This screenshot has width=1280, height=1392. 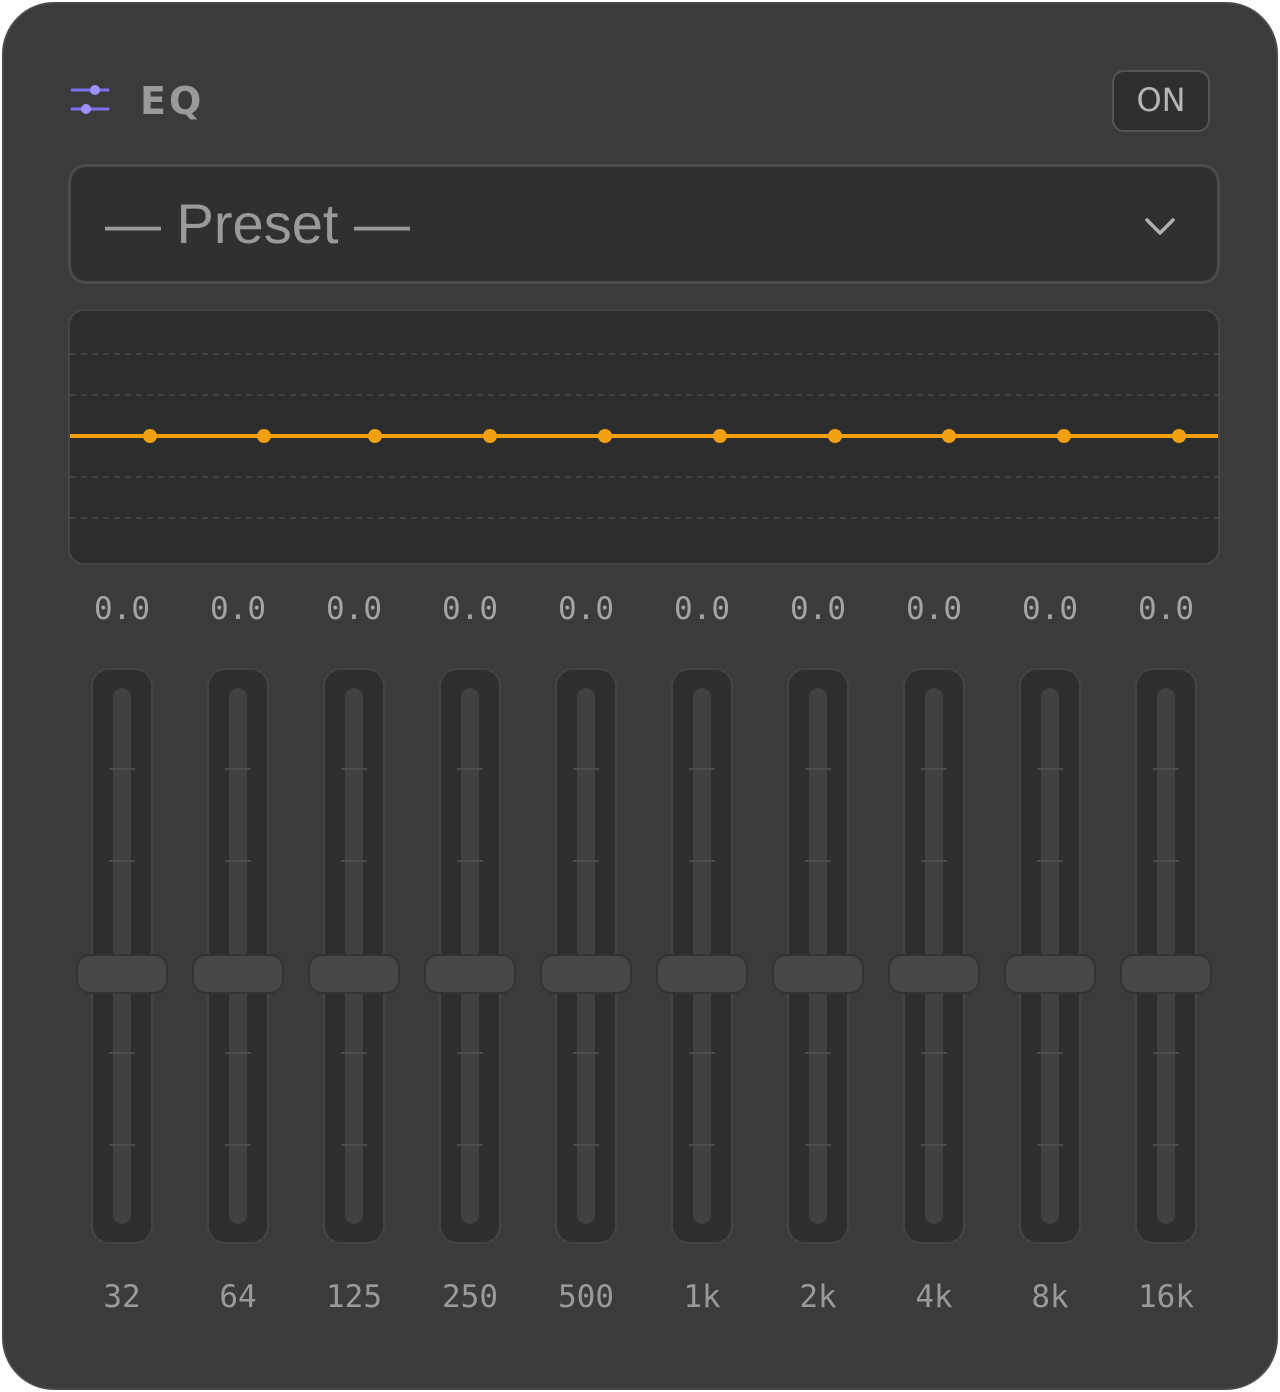 I want to click on band-frequency-label: 16k, so click(x=1166, y=1297).